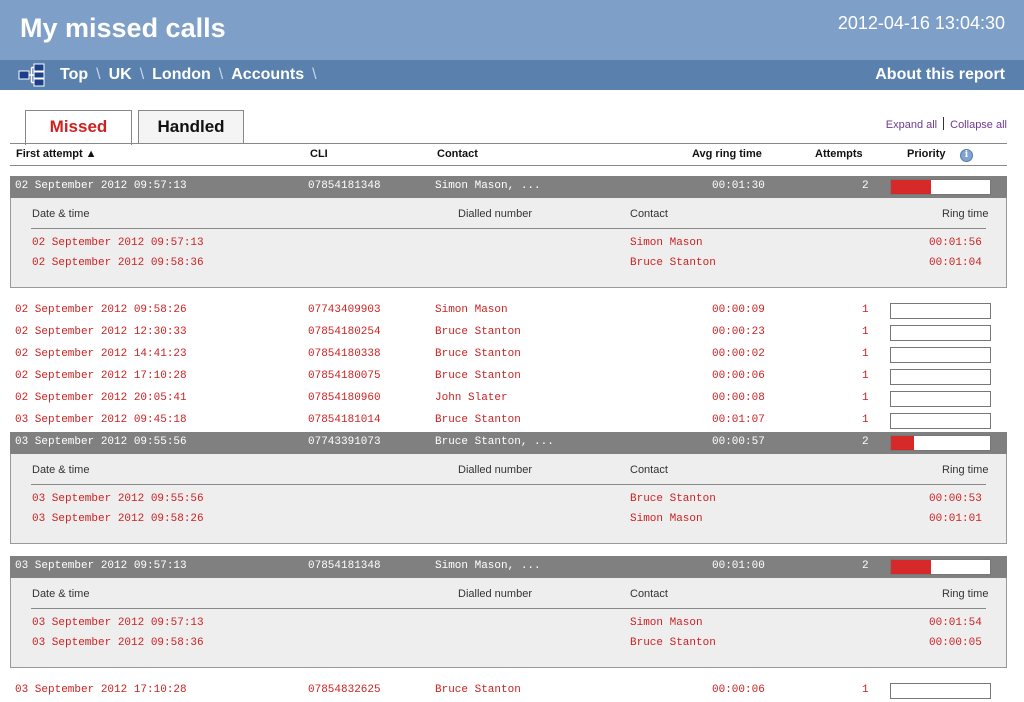 This screenshot has width=1024, height=702. I want to click on report-header: My missed calls 2012-04-16 13:04:30, so click(512, 30).